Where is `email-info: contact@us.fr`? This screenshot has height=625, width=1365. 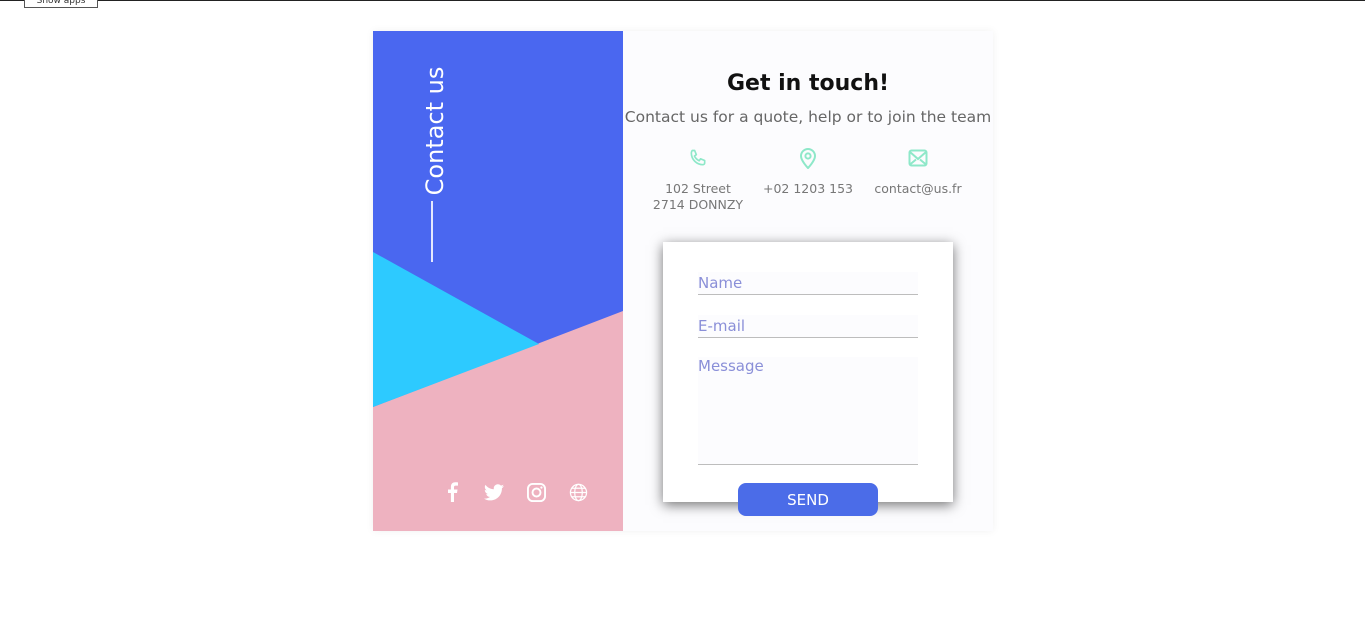
email-info: contact@us.fr is located at coordinates (918, 171).